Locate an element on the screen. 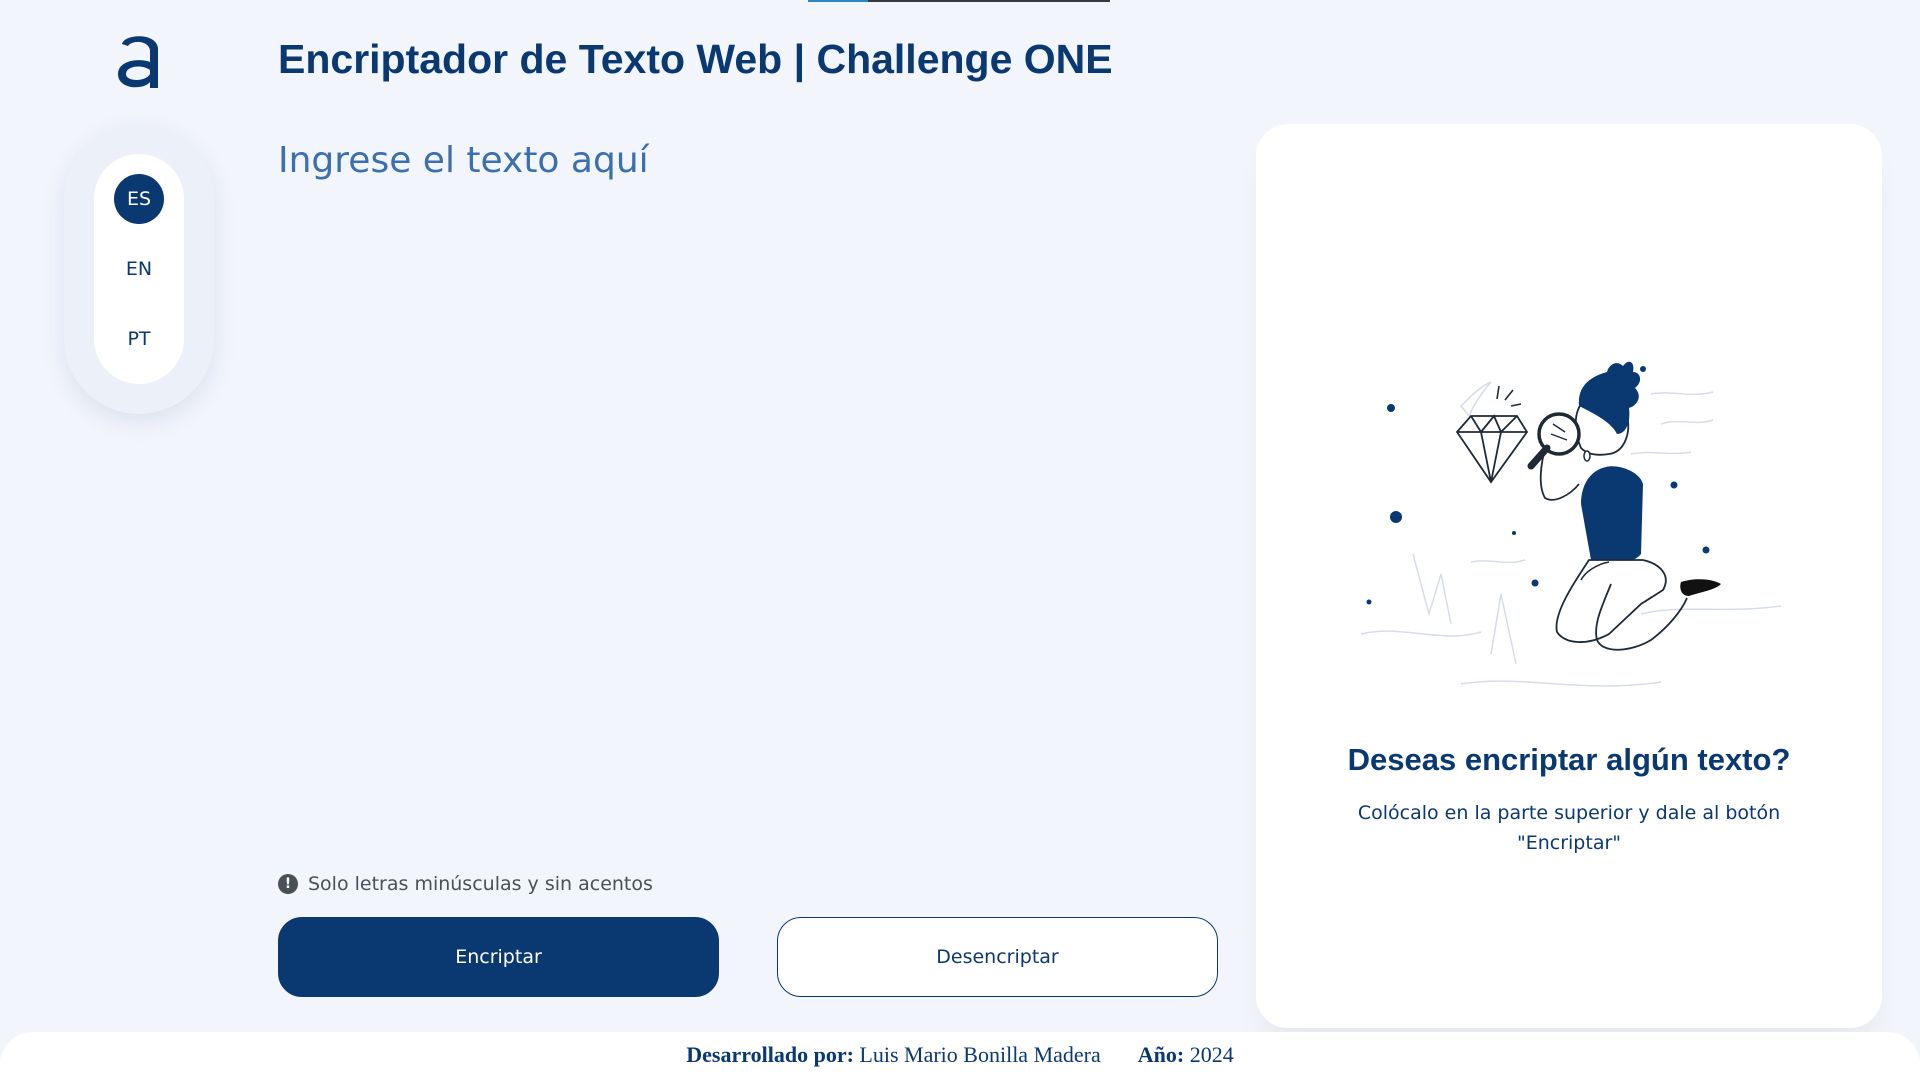 This screenshot has width=1920, height=1080. output-card-title: Deseas encriptar algún texto? is located at coordinates (1569, 759).